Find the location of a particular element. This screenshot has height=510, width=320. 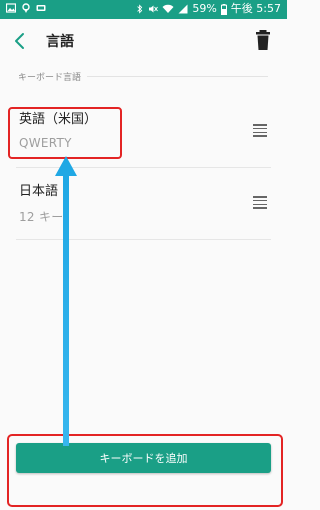

image-icon is located at coordinates (11, 8).